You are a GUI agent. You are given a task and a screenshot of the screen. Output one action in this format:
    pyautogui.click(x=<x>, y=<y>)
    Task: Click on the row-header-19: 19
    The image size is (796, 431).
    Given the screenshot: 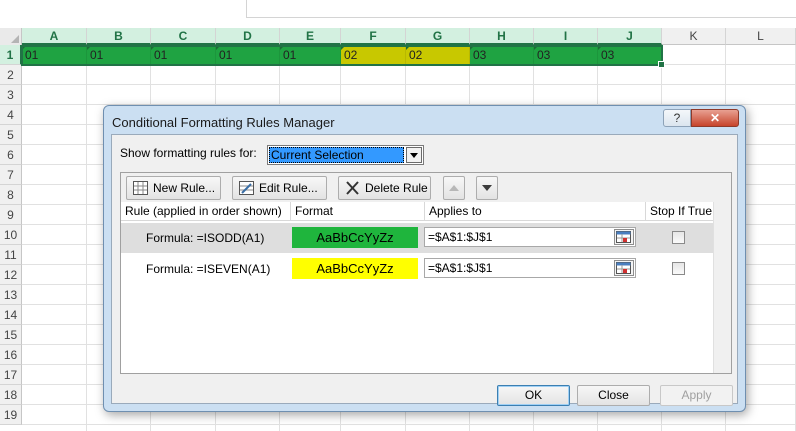 What is the action you would take?
    pyautogui.click(x=11, y=415)
    